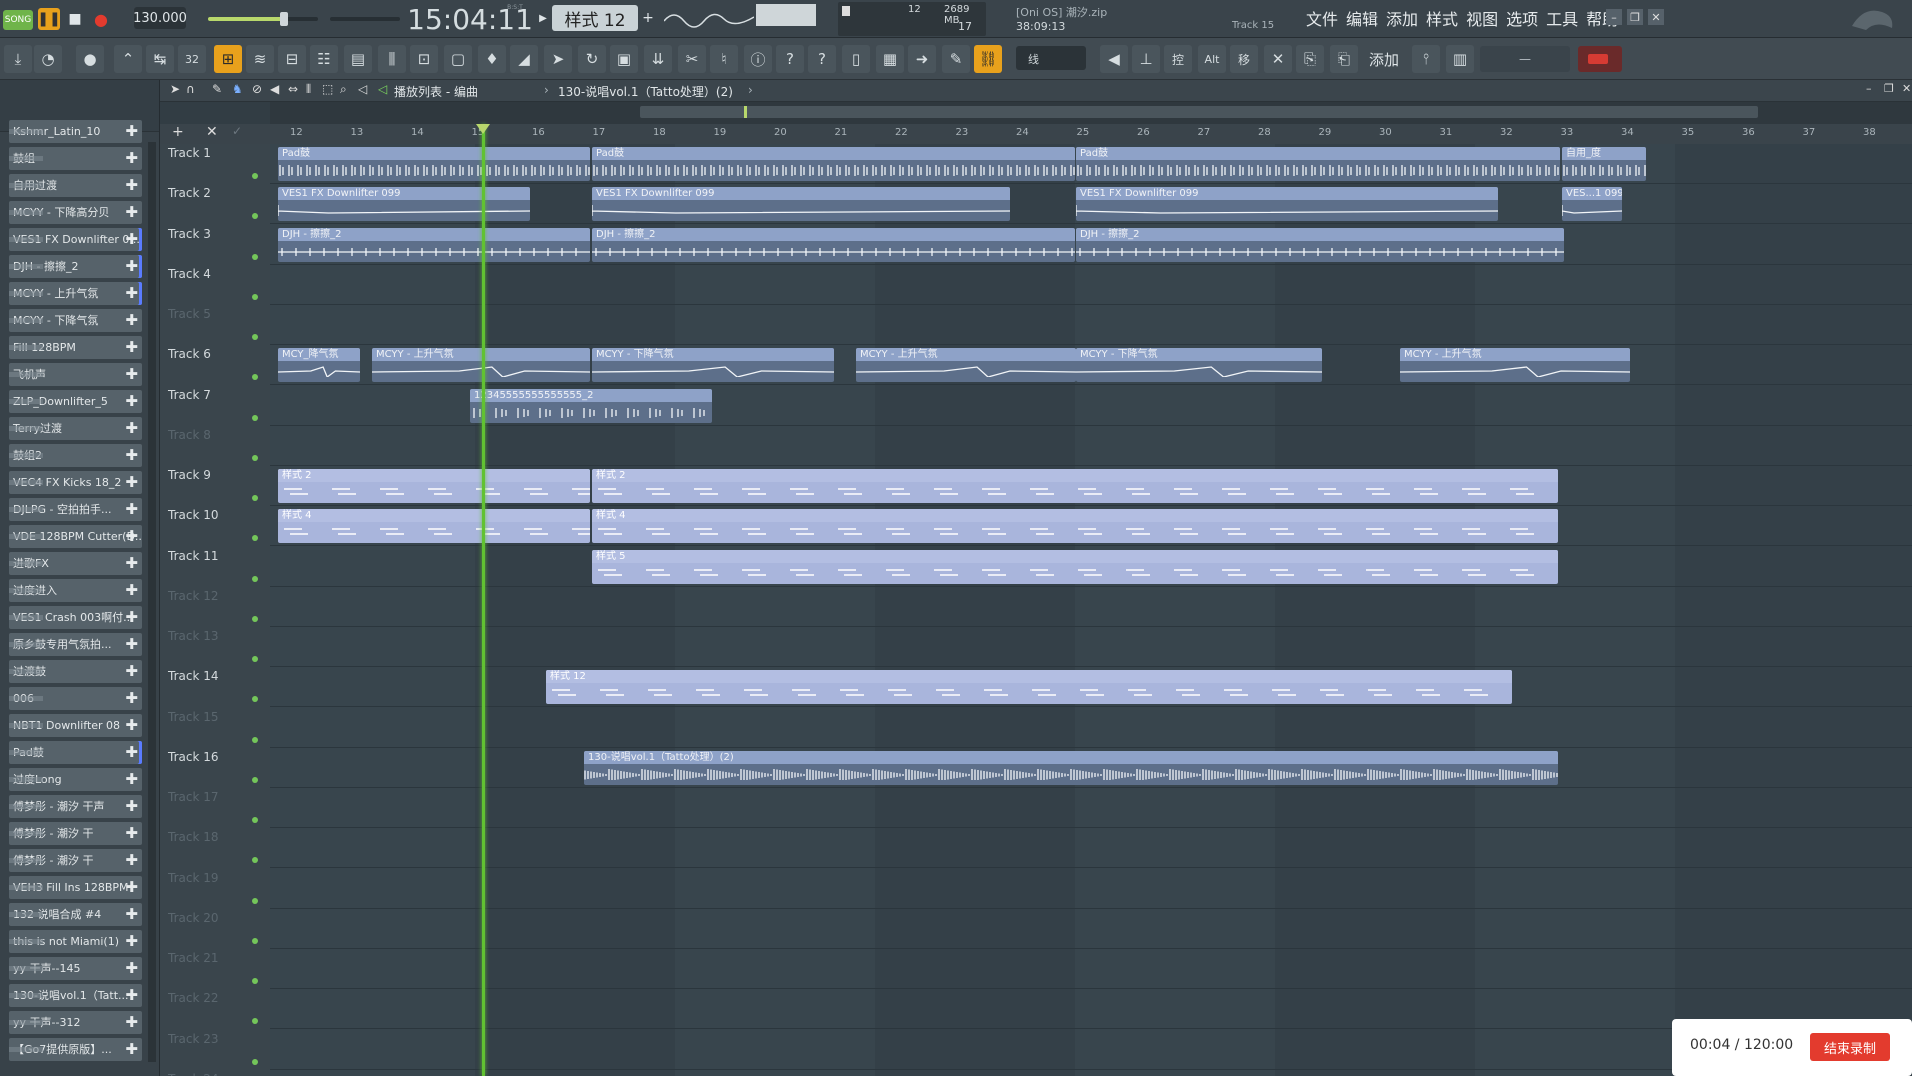  I want to click on menu-add: 添加, so click(1402, 18).